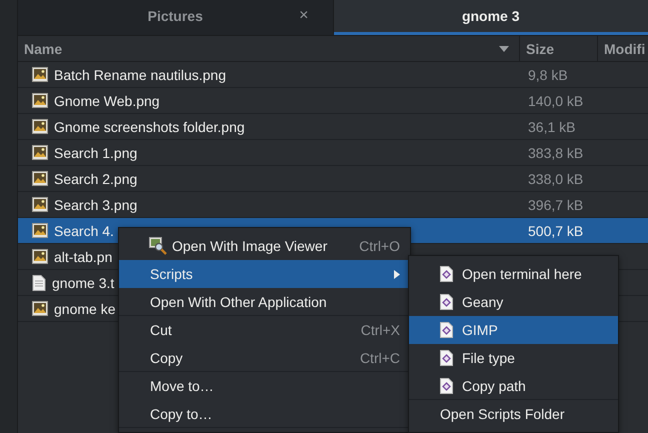 The image size is (648, 433). Describe the element at coordinates (547, 74) in the screenshot. I see `file-size: 9,8 kB` at that location.